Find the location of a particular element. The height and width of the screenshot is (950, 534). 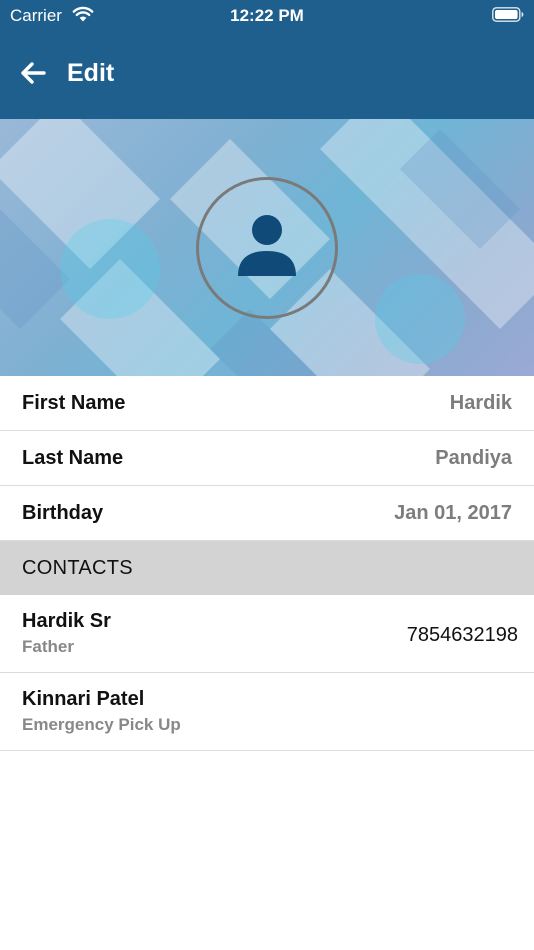

profile-photo-button is located at coordinates (267, 248).